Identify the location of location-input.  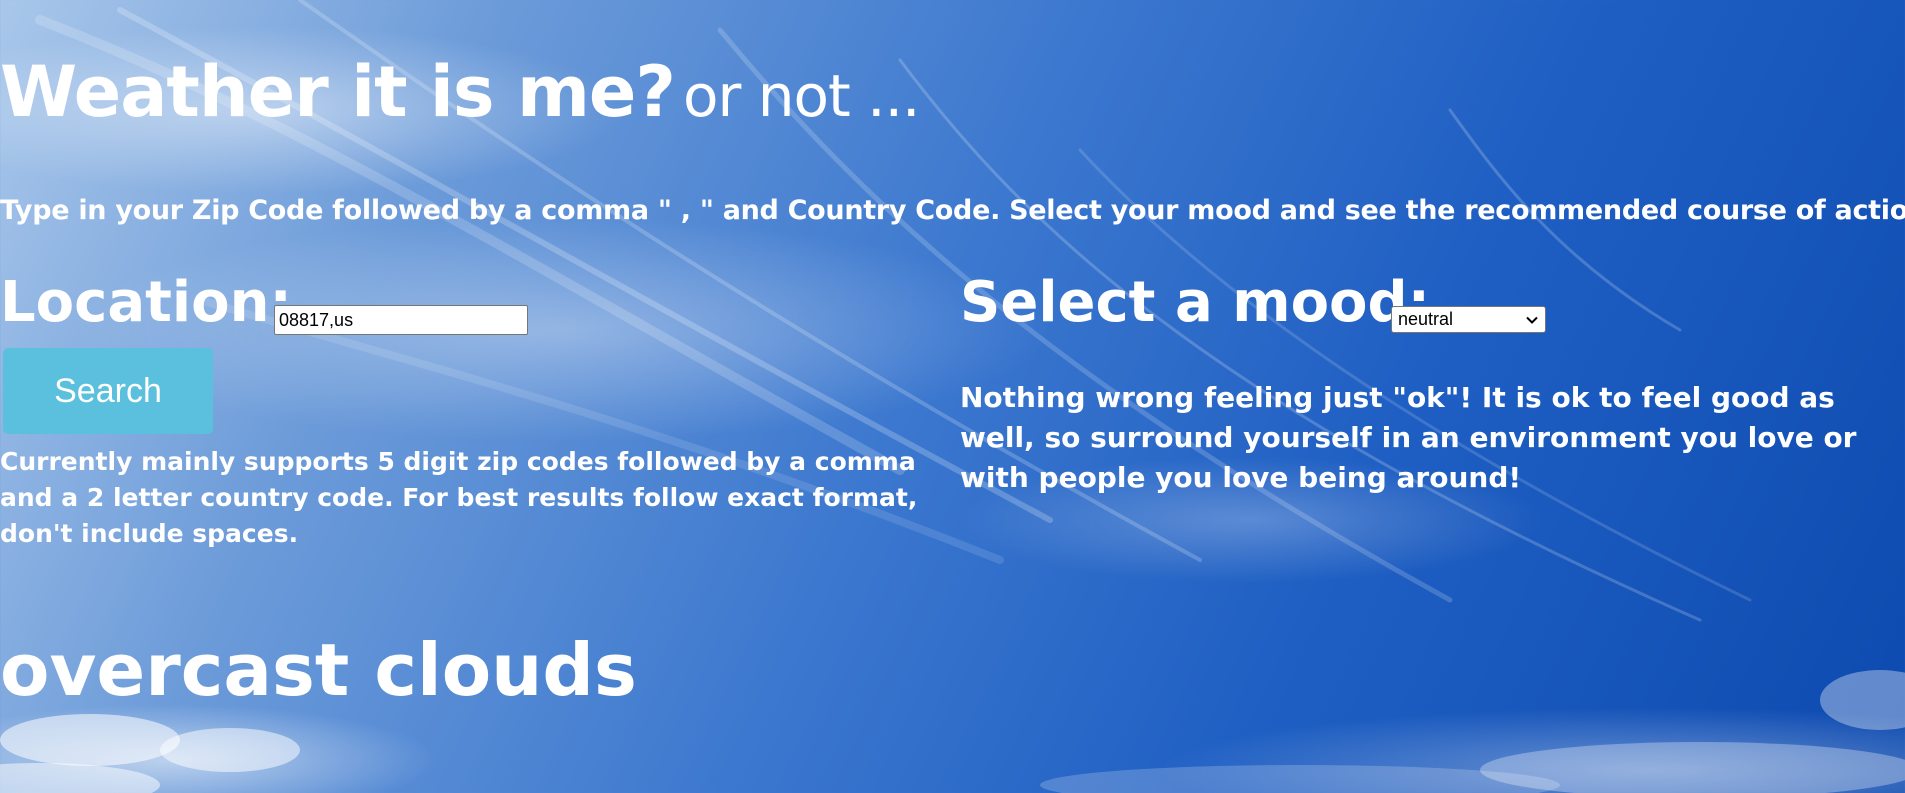
(401, 320).